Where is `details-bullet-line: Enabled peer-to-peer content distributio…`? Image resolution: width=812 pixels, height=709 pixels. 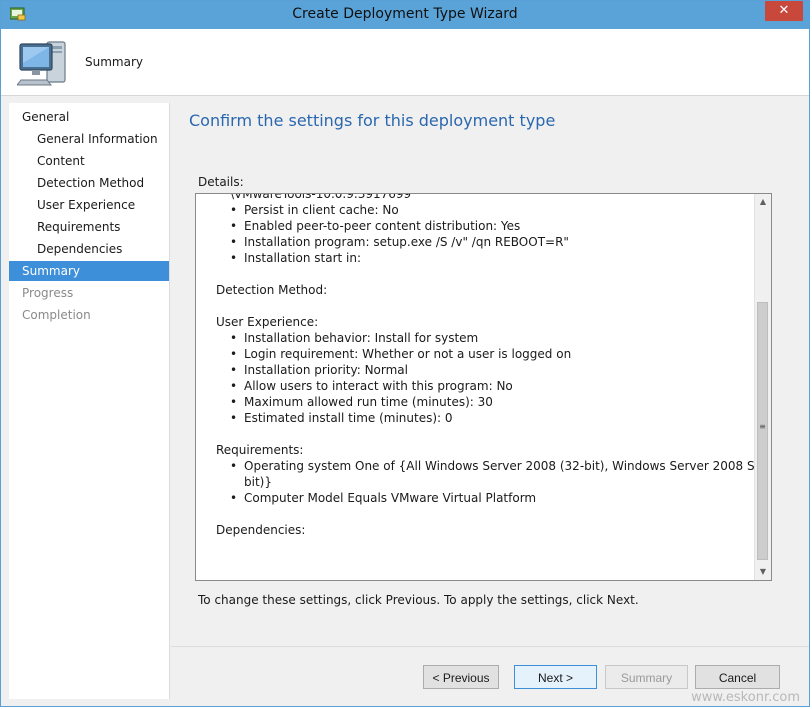
details-bullet-line: Enabled peer-to-peer content distributio… is located at coordinates (358, 226).